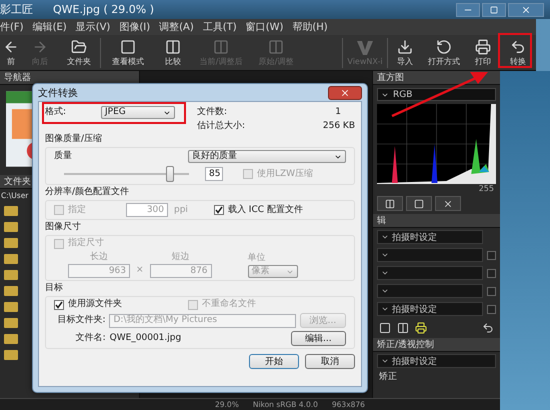 The width and height of the screenshot is (550, 410). I want to click on field-label: 估计总大小:, so click(221, 126).